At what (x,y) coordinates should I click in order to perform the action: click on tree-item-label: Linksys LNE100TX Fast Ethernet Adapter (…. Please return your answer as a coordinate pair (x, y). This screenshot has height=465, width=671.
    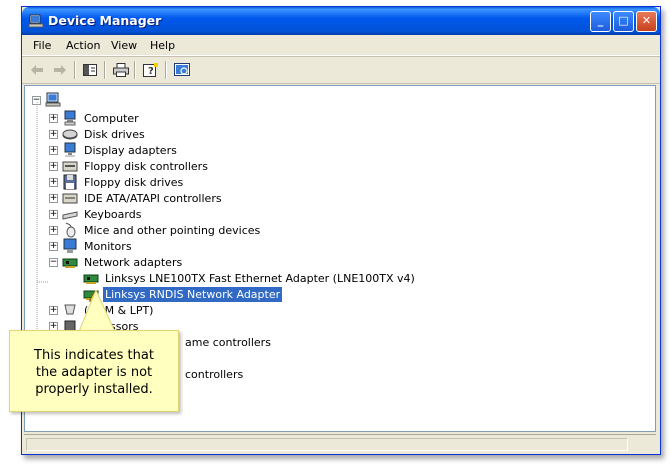
    Looking at the image, I should click on (260, 278).